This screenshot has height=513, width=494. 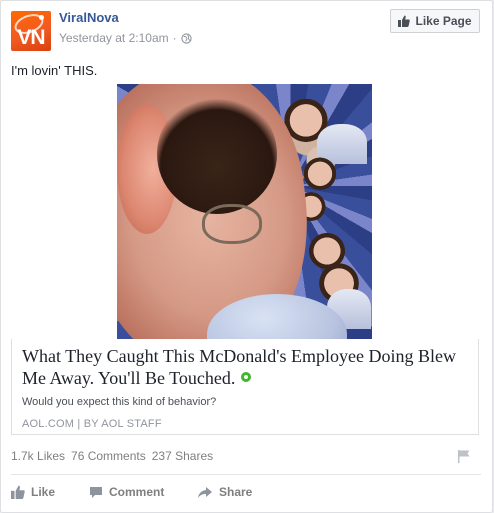 What do you see at coordinates (464, 456) in the screenshot?
I see `flag-icon` at bounding box center [464, 456].